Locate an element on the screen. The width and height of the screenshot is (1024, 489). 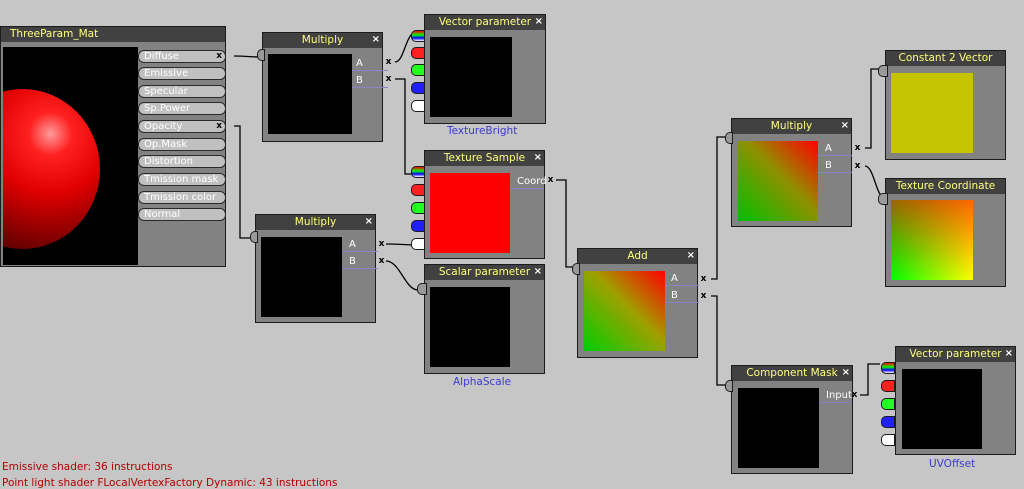
wire-input-vector is located at coordinates (870, 379).